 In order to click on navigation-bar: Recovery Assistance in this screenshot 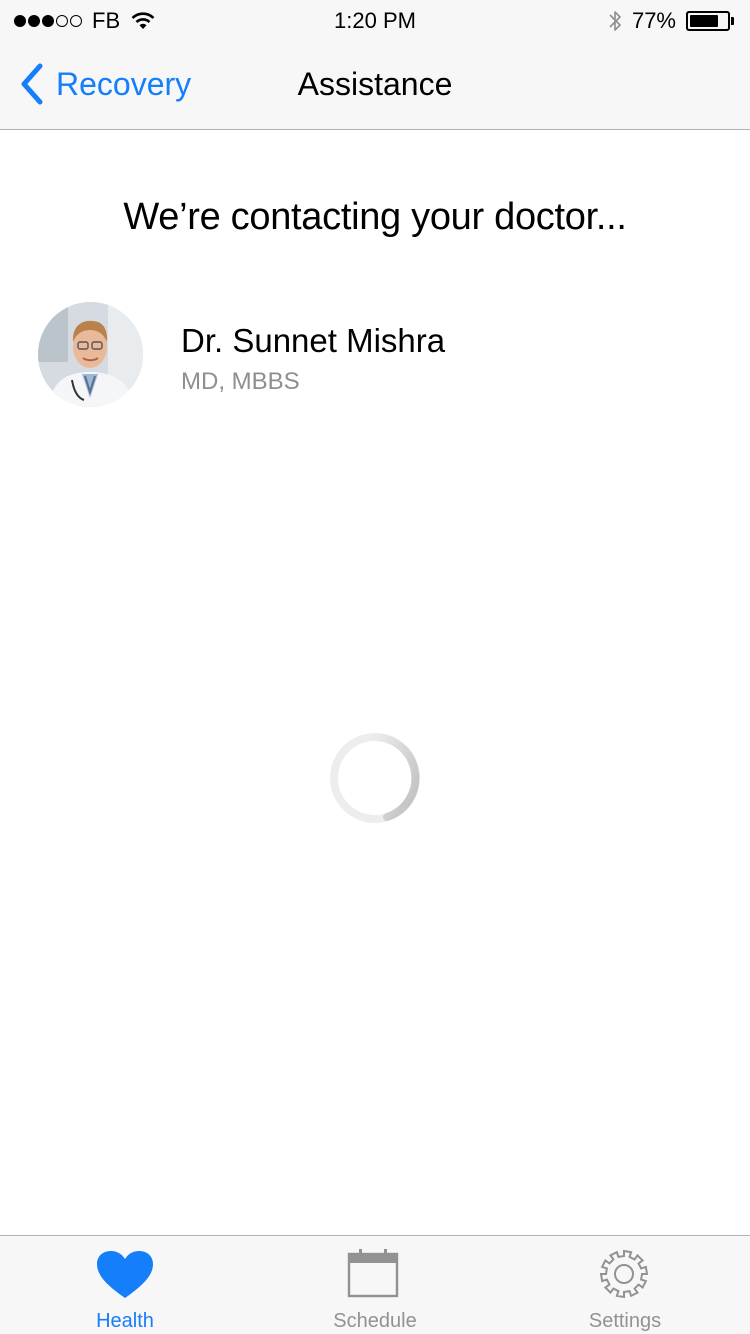, I will do `click(375, 85)`.